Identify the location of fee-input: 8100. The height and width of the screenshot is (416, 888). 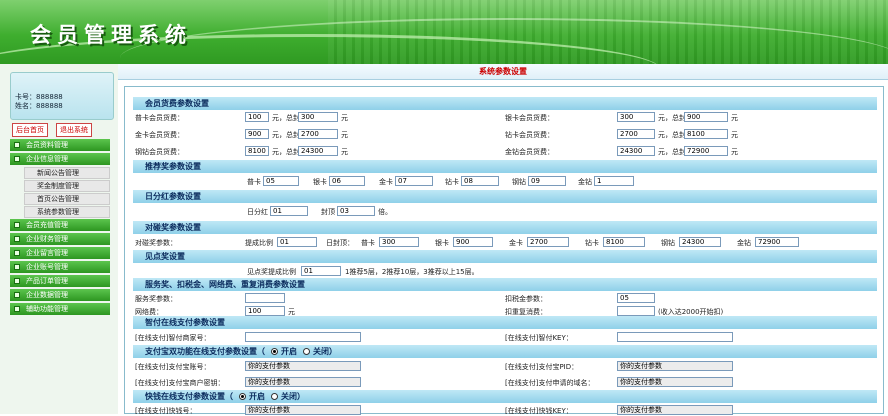
(257, 151).